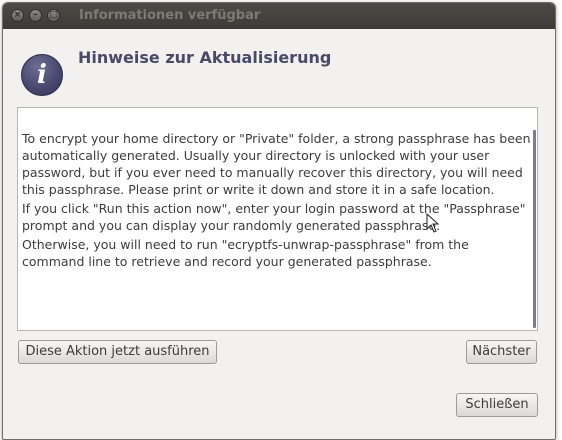 The height and width of the screenshot is (440, 562). What do you see at coordinates (501, 352) in the screenshot?
I see `next-button: Nächster` at bounding box center [501, 352].